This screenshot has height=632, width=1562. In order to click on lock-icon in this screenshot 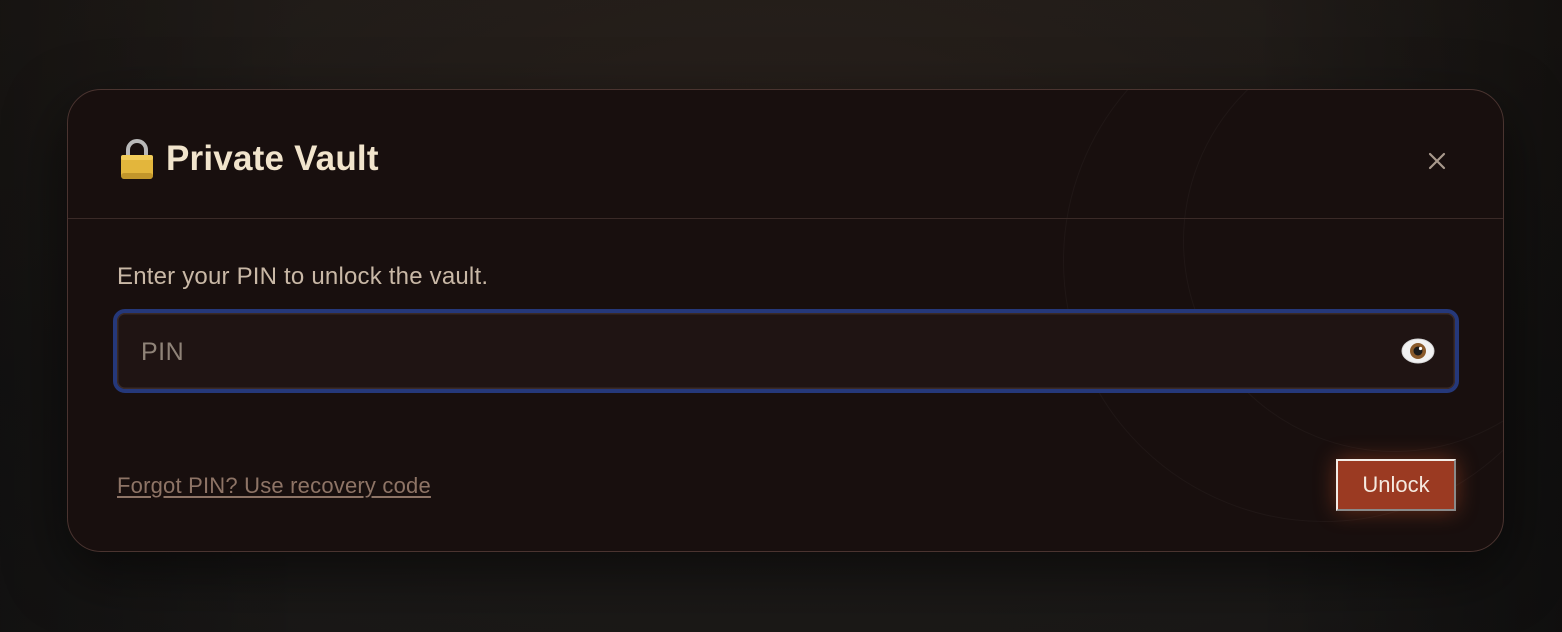, I will do `click(137, 159)`.